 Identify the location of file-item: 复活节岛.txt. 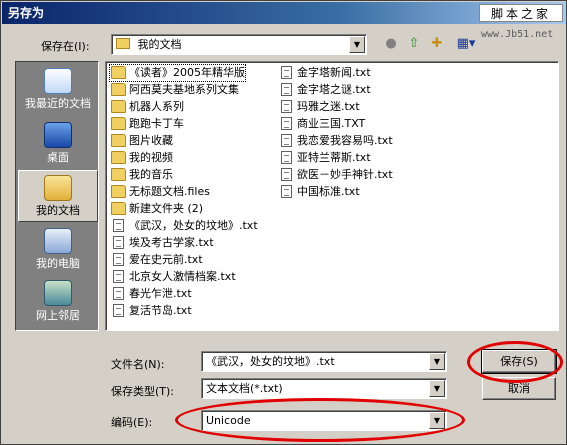
(151, 311).